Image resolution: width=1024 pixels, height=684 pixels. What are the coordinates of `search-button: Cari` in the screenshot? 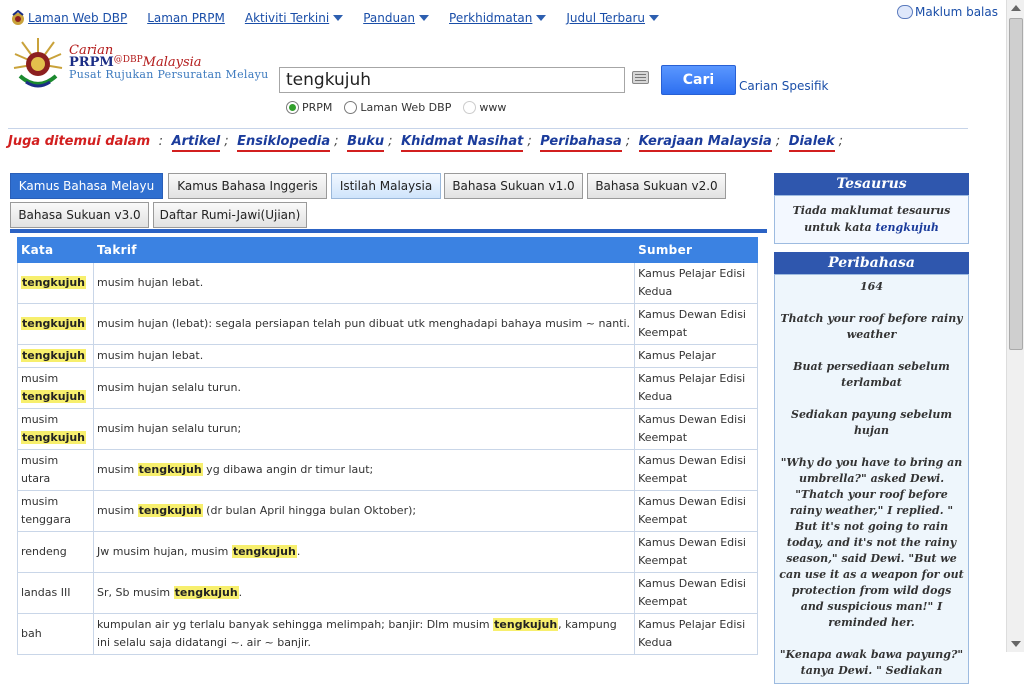 It's located at (698, 80).